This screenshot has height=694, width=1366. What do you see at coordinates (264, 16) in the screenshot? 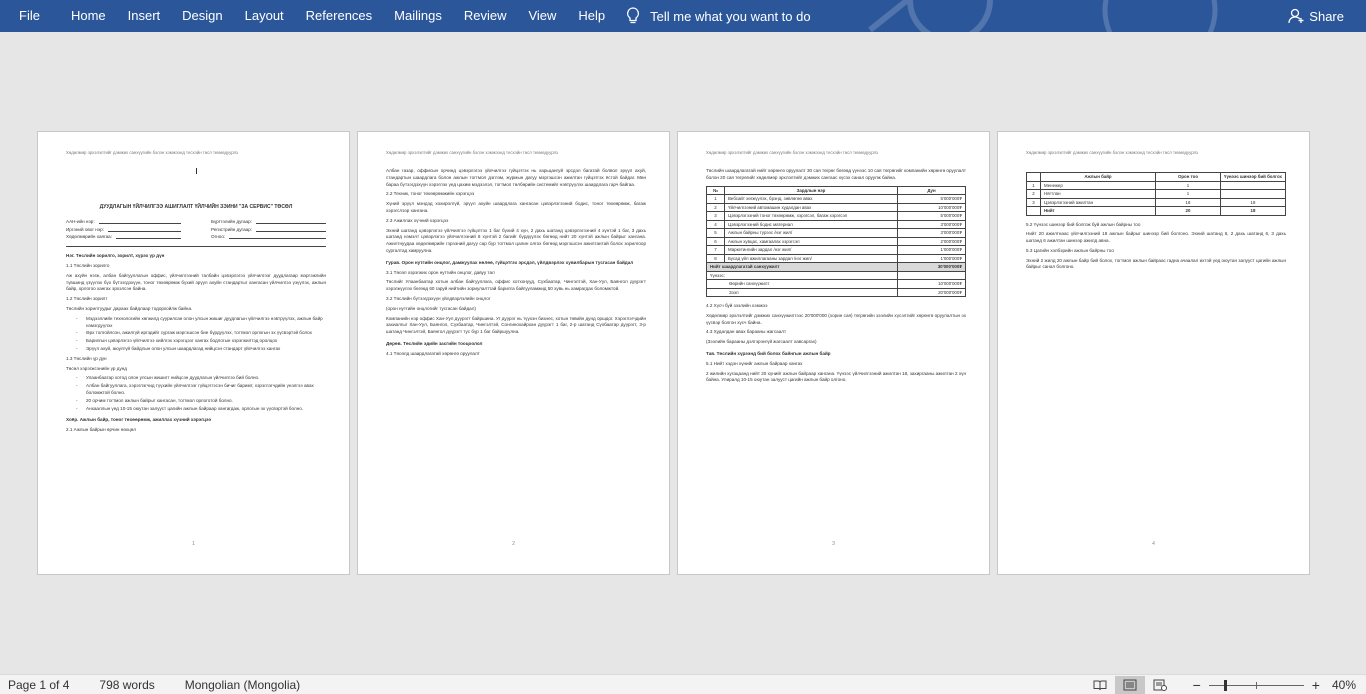
I see `tab-layout: Layout` at bounding box center [264, 16].